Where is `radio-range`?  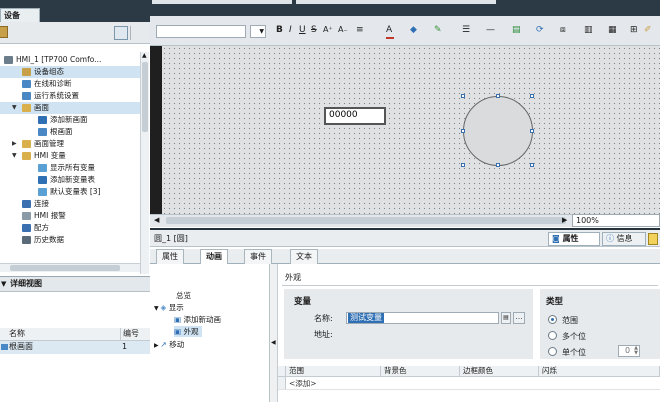
radio-range is located at coordinates (552, 319).